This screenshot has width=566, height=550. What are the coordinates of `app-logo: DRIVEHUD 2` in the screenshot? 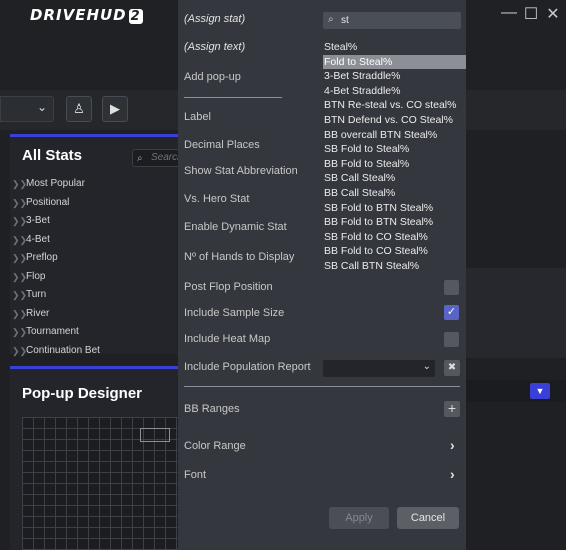 It's located at (86, 15).